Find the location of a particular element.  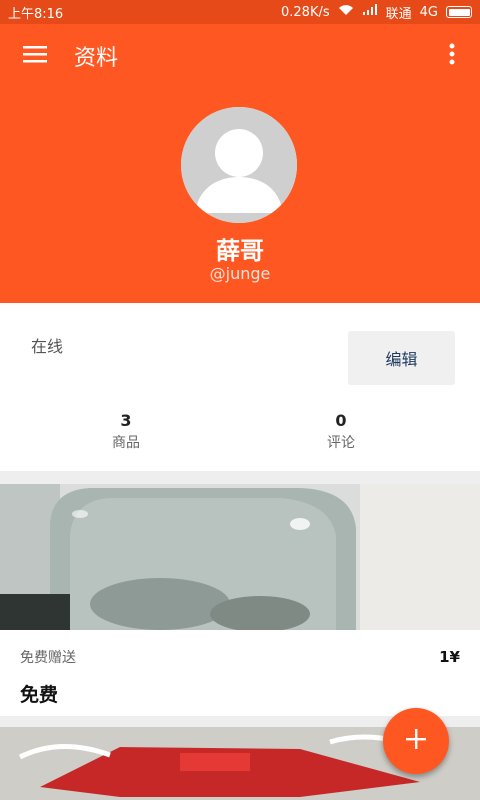

page-title: 资料 is located at coordinates (96, 58).